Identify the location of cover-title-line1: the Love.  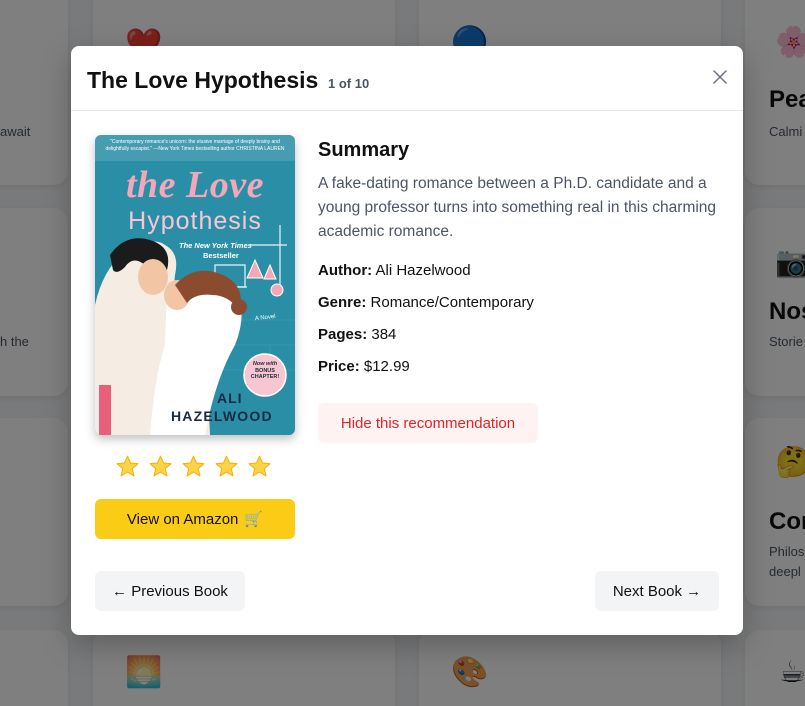
(194, 185).